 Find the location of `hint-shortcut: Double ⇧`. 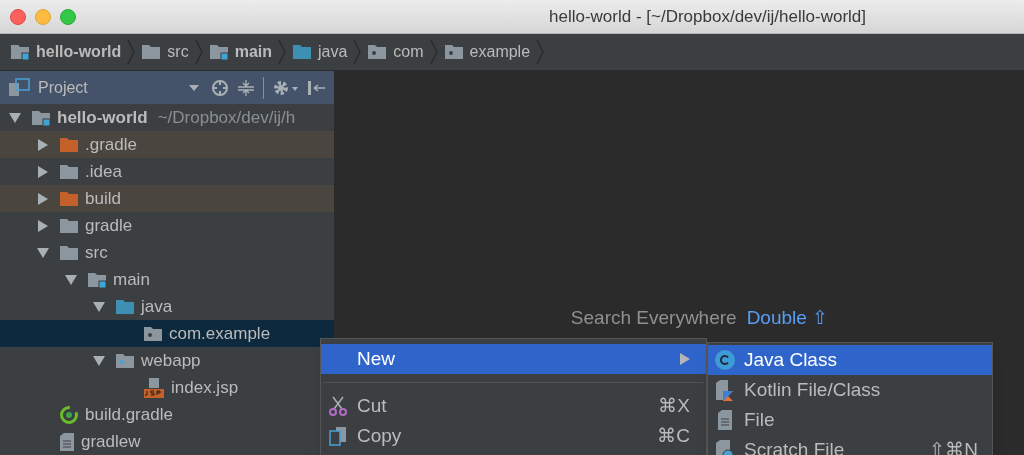

hint-shortcut: Double ⇧ is located at coordinates (787, 318).